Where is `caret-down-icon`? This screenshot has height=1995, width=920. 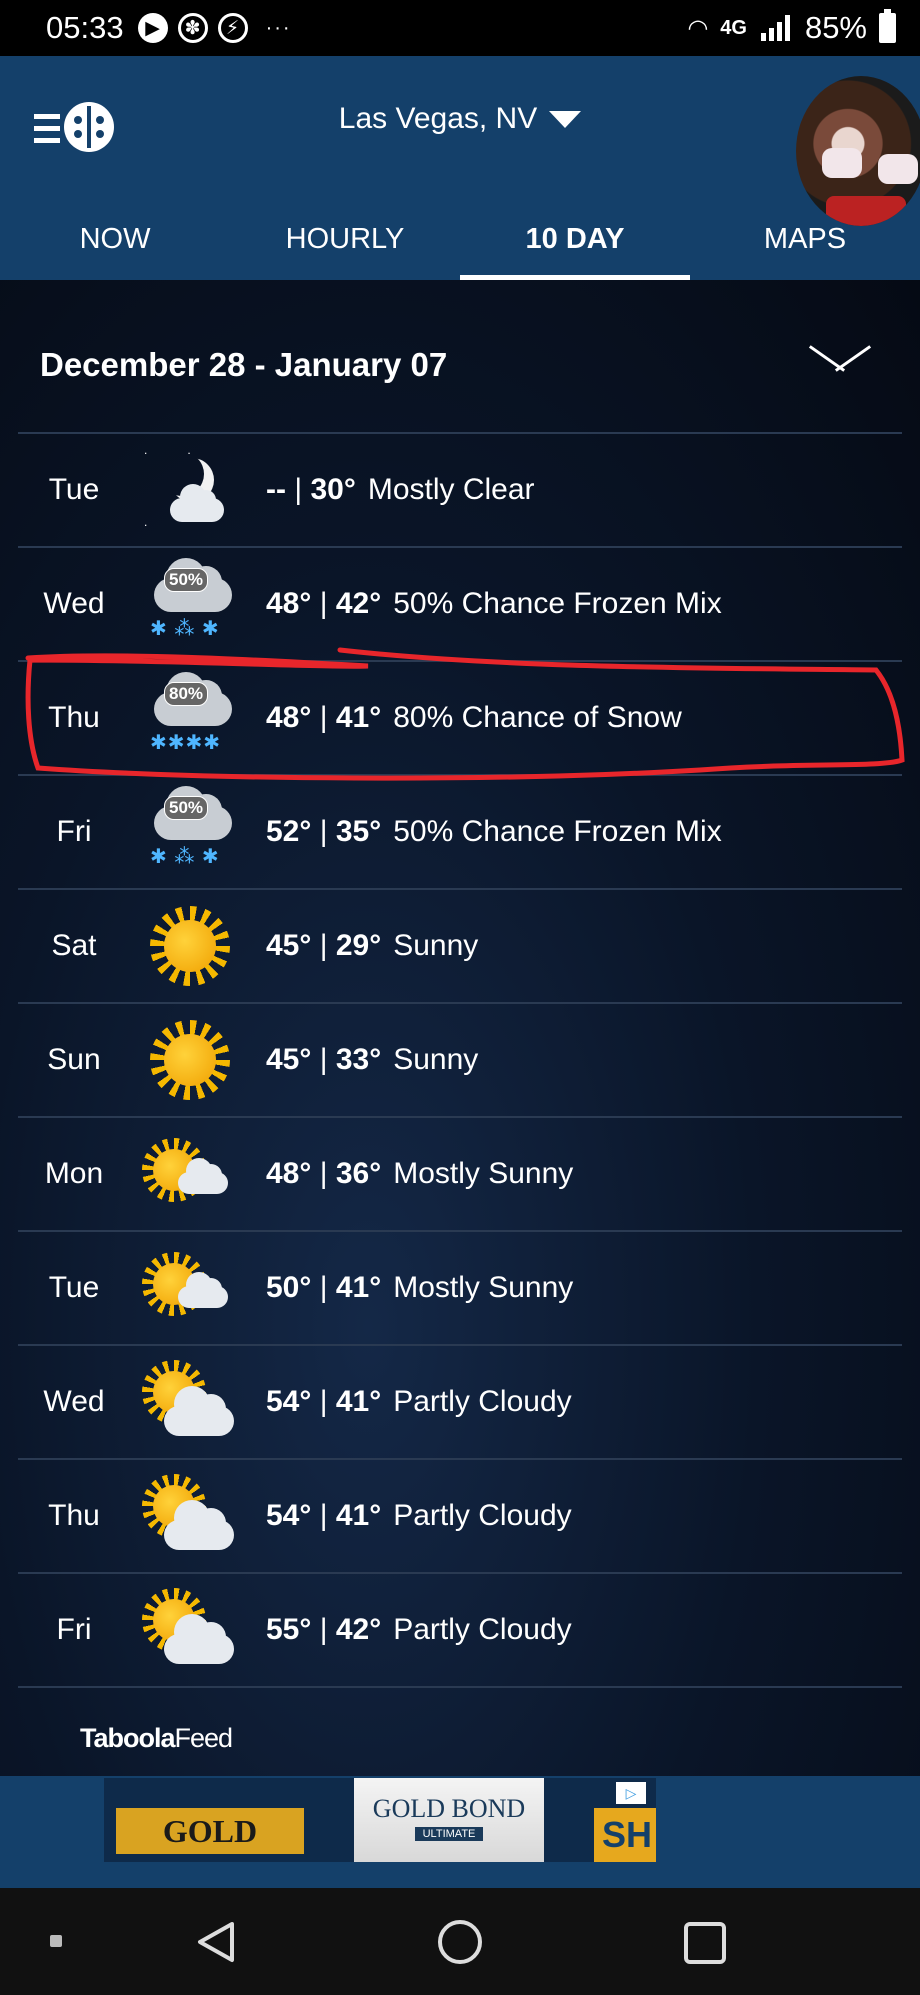
caret-down-icon is located at coordinates (565, 119).